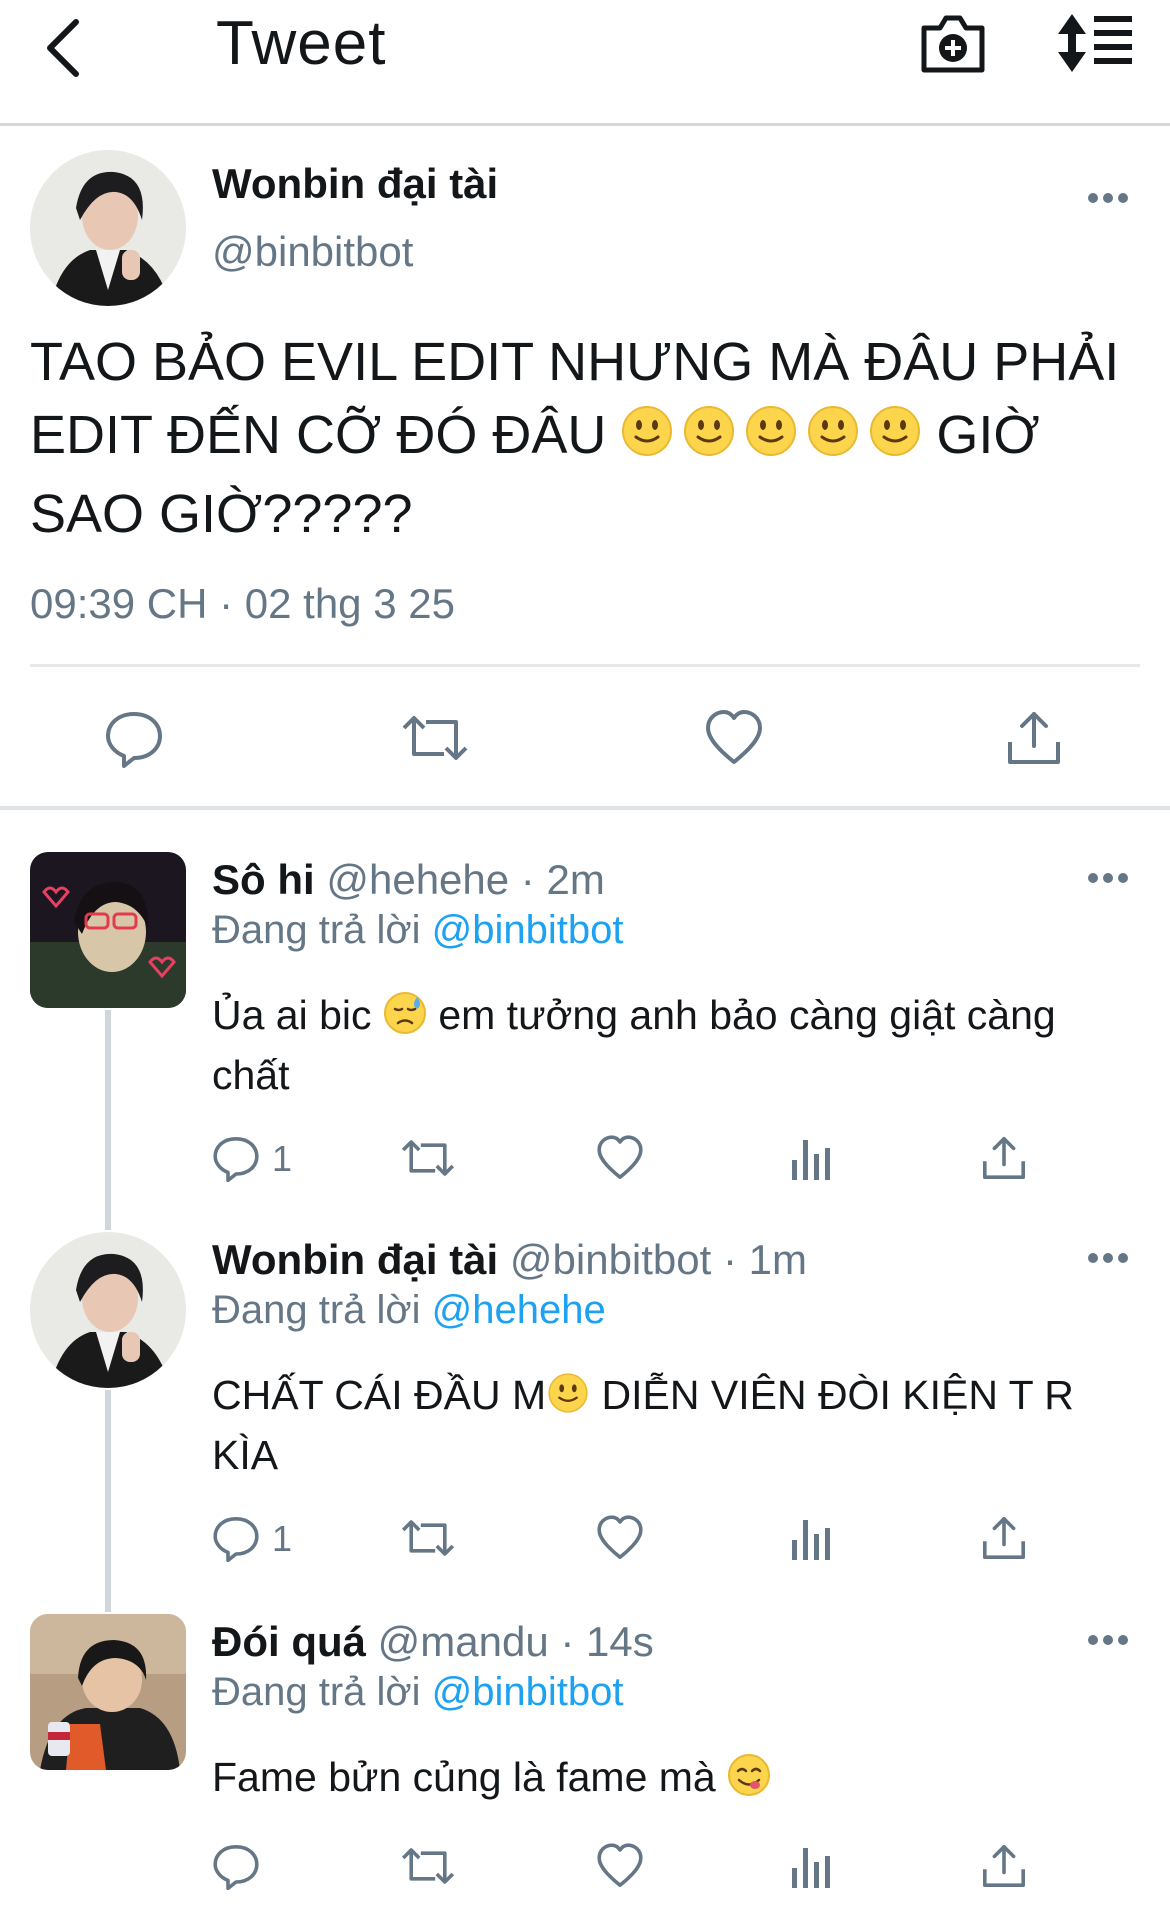 This screenshot has height=1915, width=1170. I want to click on reply-header: Wonbin đại tài @binbitbot · 1m, so click(509, 1260).